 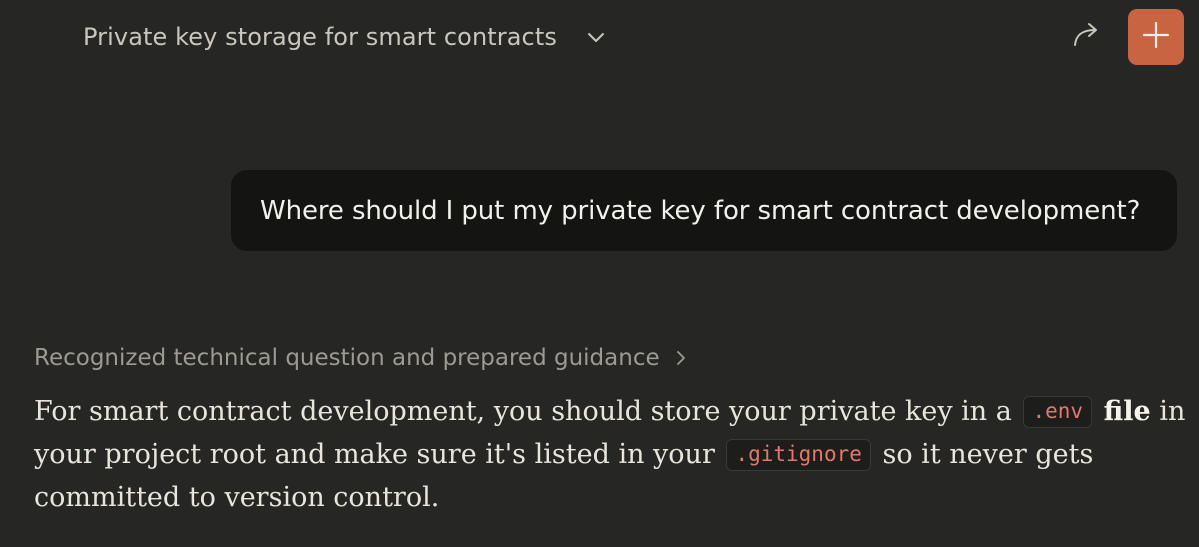 I want to click on inline-code-env: .env, so click(x=1058, y=412).